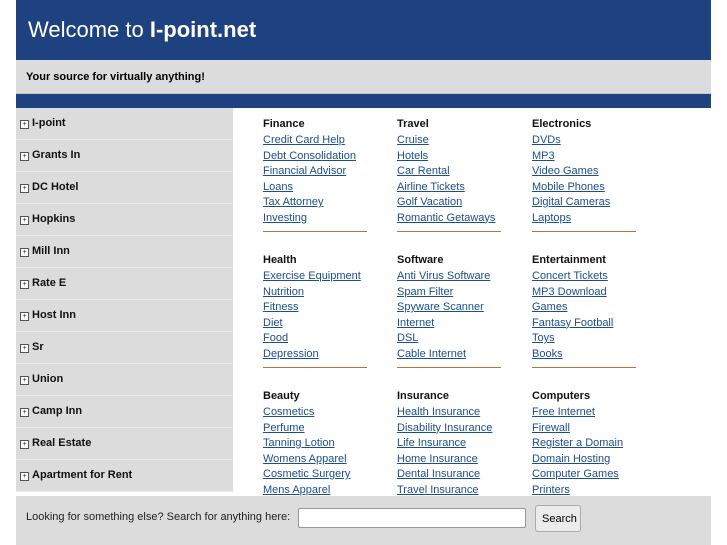 The width and height of the screenshot is (727, 545). I want to click on category-link: Dental Insurance, so click(449, 475).